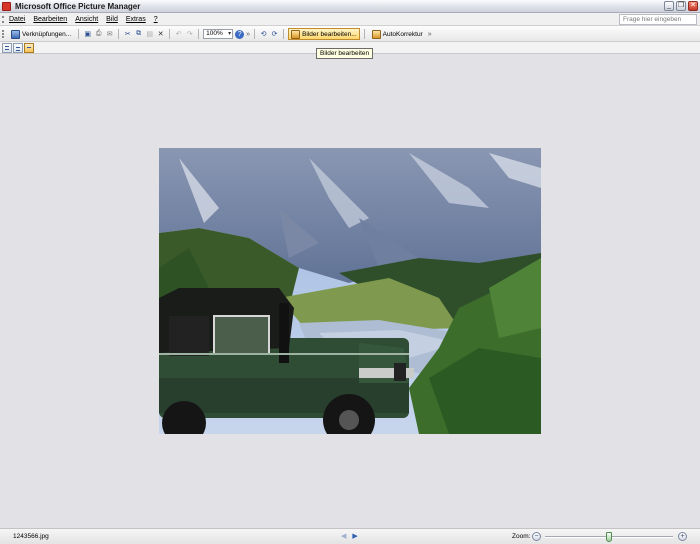 This screenshot has width=700, height=544. What do you see at coordinates (6, 6) in the screenshot?
I see `picture-manager-icon` at bounding box center [6, 6].